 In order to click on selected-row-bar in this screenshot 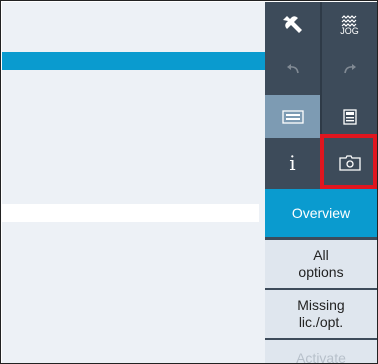, I will do `click(133, 61)`.